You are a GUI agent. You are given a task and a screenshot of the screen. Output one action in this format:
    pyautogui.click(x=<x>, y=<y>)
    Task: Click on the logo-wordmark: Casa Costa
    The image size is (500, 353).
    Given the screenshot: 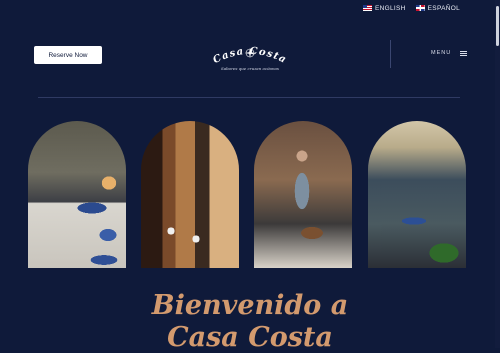 What is the action you would take?
    pyautogui.click(x=249, y=56)
    